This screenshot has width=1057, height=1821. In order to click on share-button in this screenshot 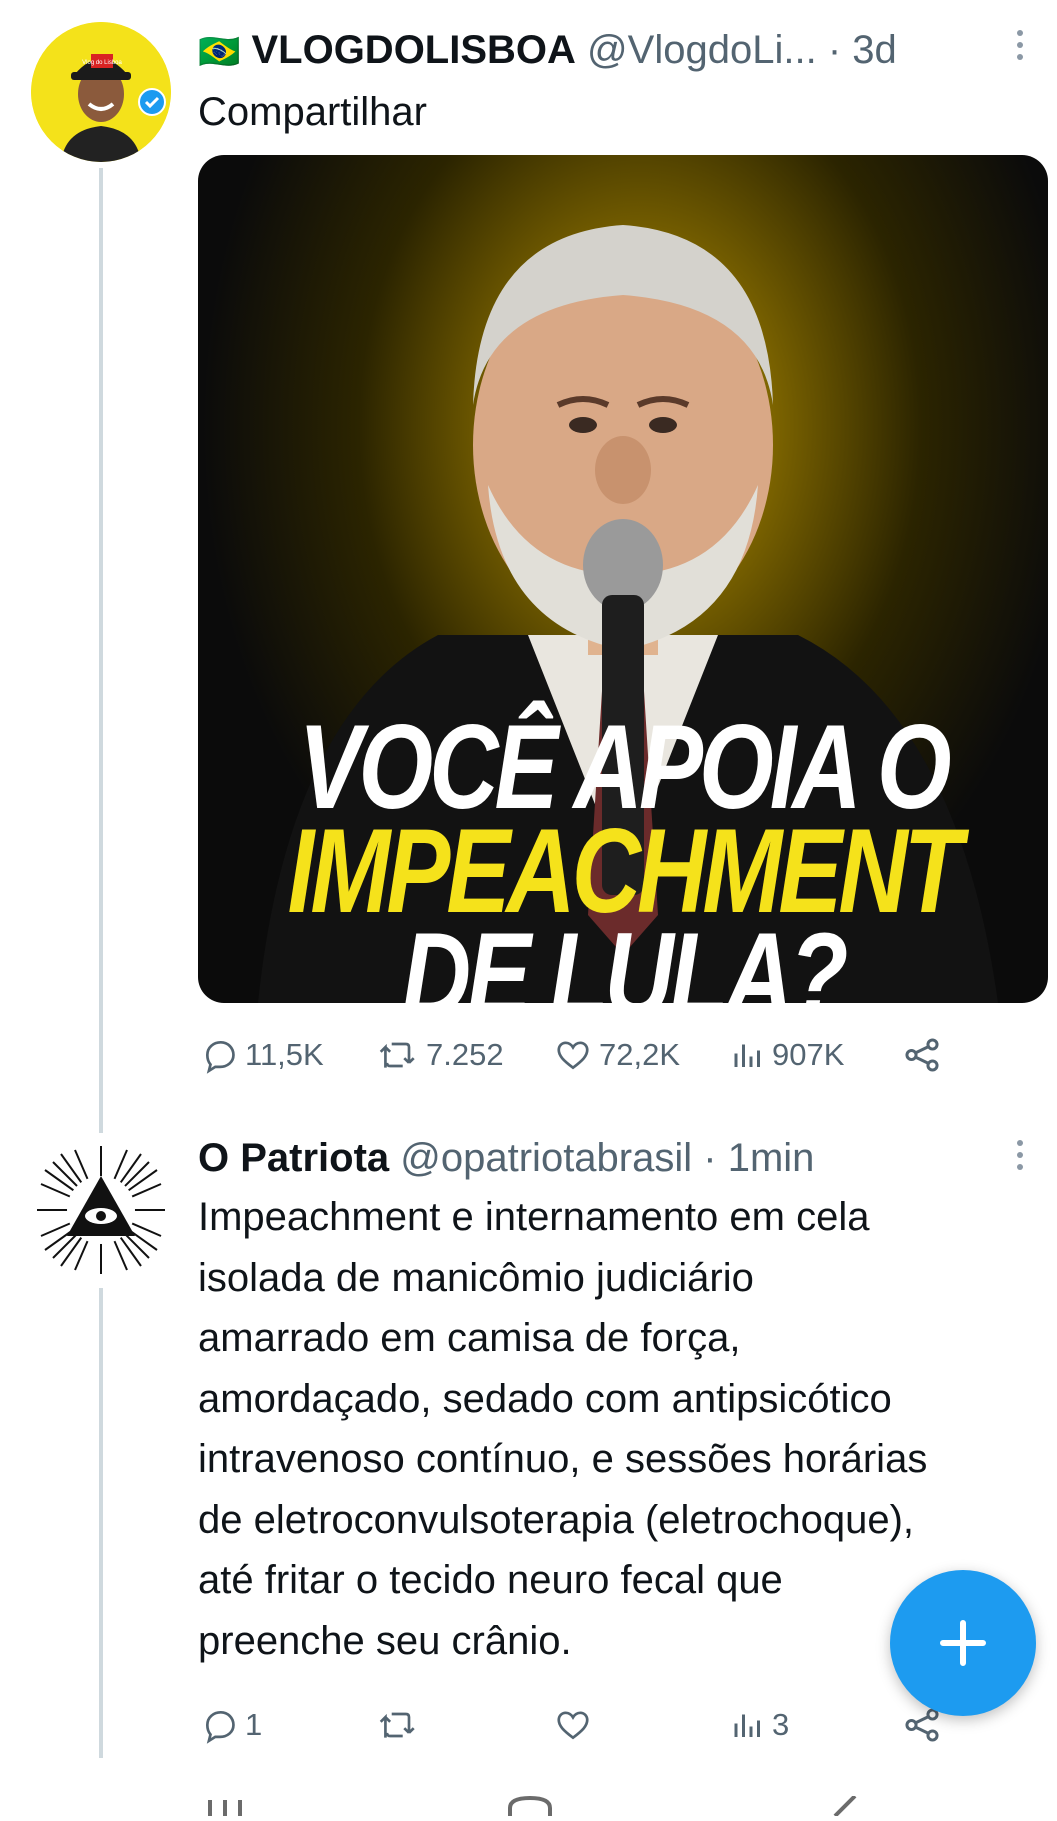, I will do `click(925, 1055)`.